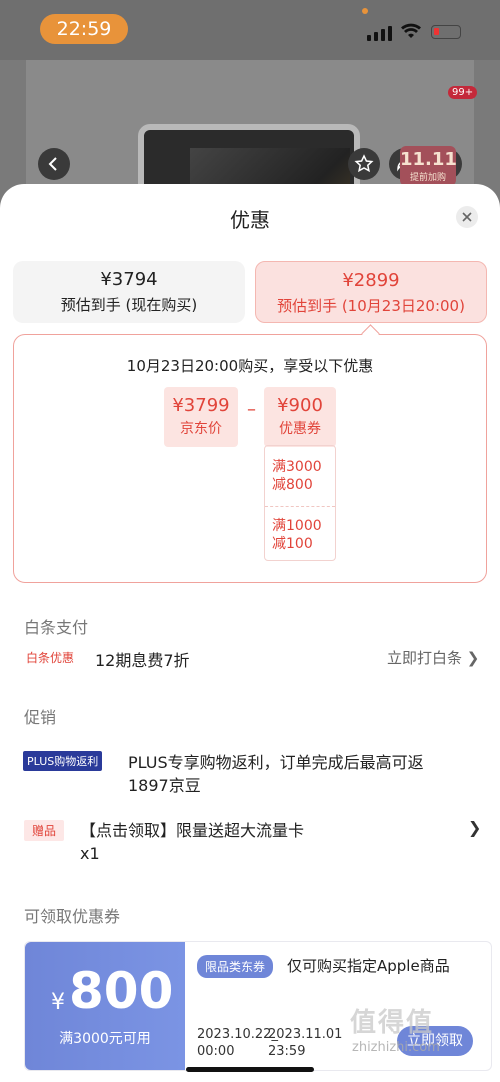 The image size is (500, 1082). What do you see at coordinates (90, 853) in the screenshot?
I see `gift-line-2: x1` at bounding box center [90, 853].